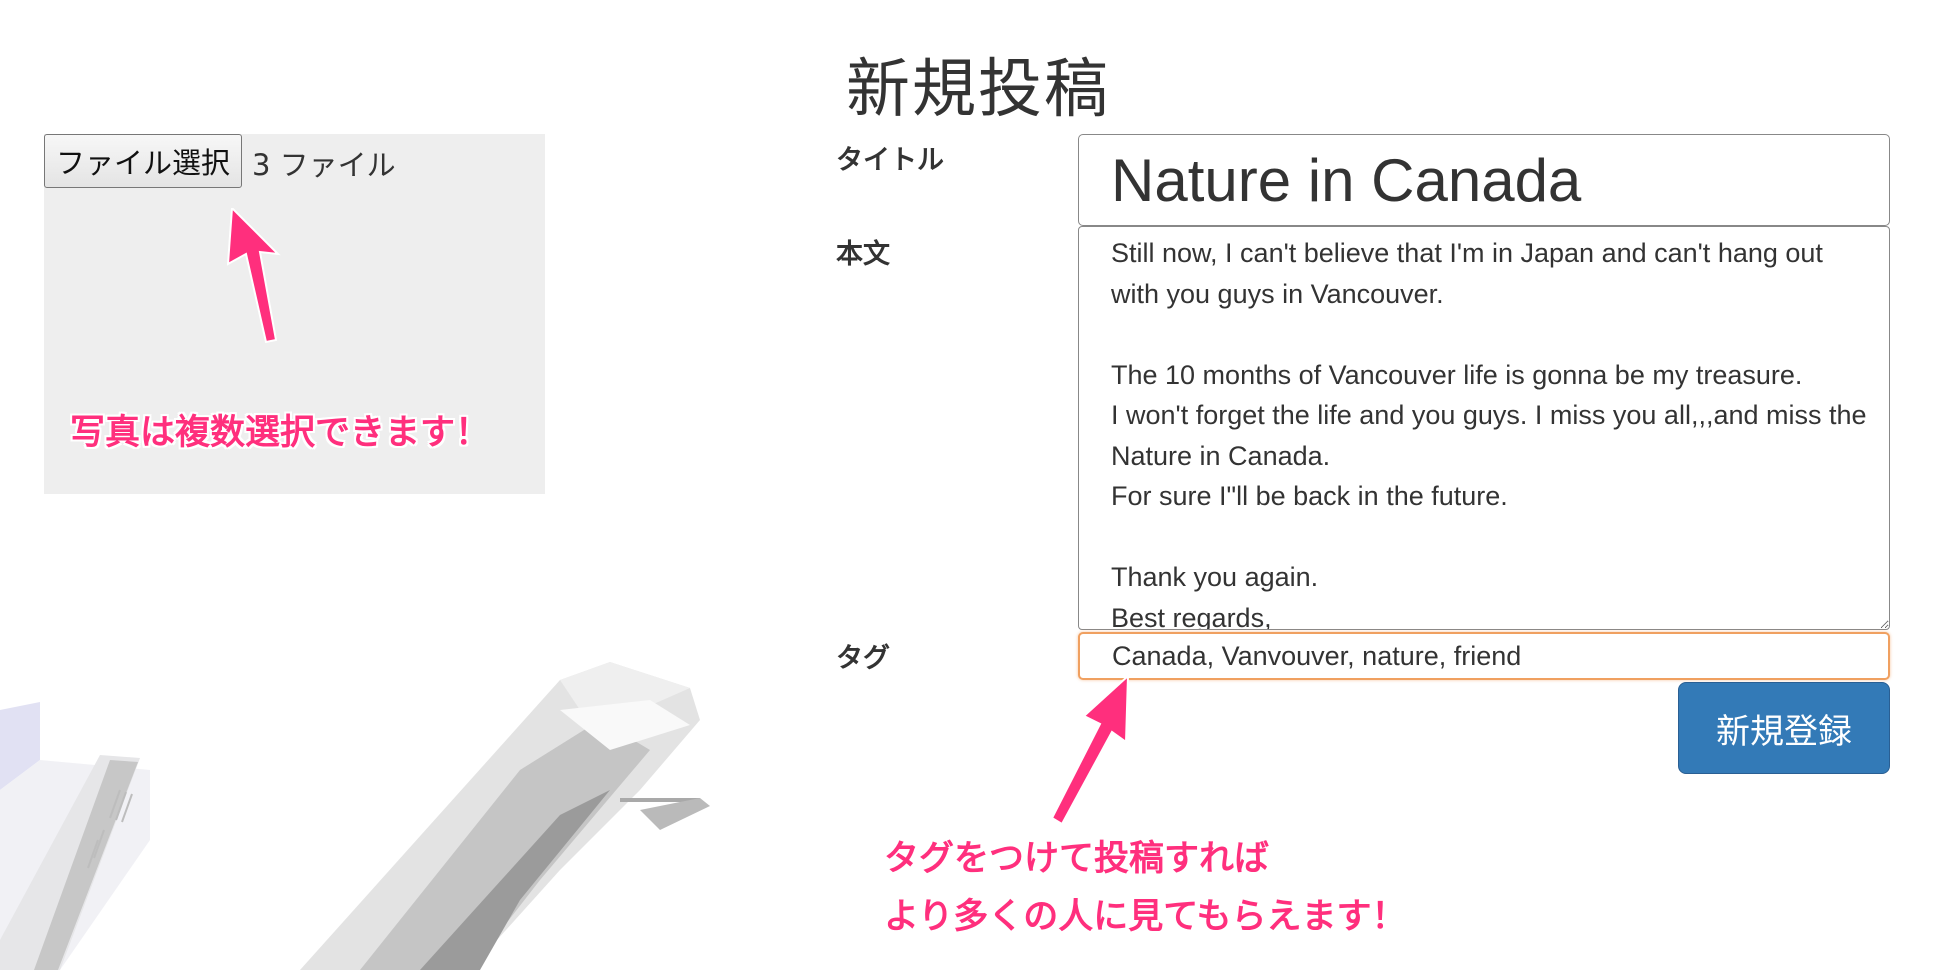 The image size is (1948, 970). Describe the element at coordinates (863, 254) in the screenshot. I see `body-label: 本文` at that location.